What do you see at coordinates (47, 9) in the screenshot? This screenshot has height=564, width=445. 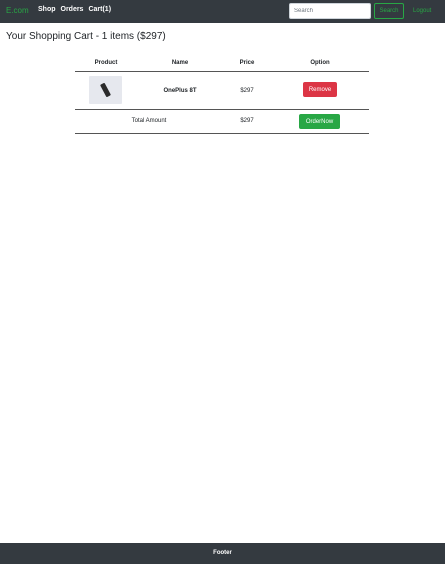 I see `nav-link-shop: Shop` at bounding box center [47, 9].